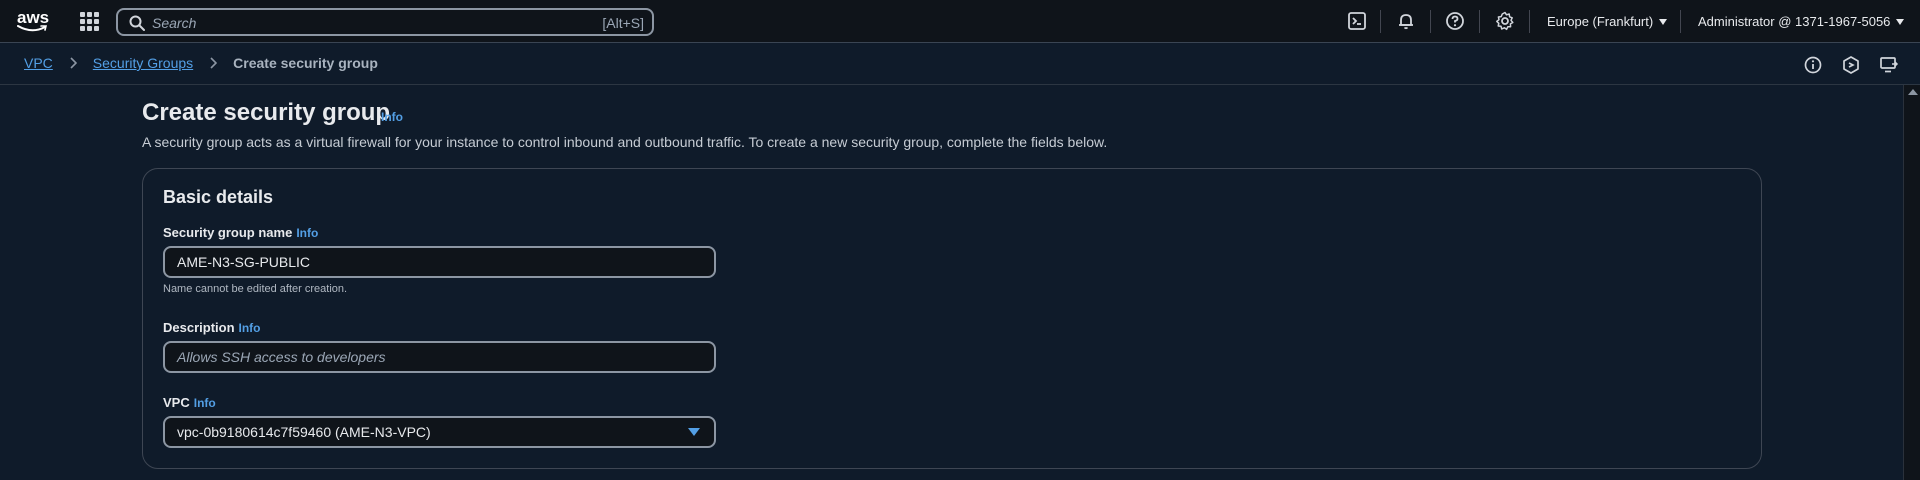  Describe the element at coordinates (1406, 21) in the screenshot. I see `notifications-bell-icon` at that location.